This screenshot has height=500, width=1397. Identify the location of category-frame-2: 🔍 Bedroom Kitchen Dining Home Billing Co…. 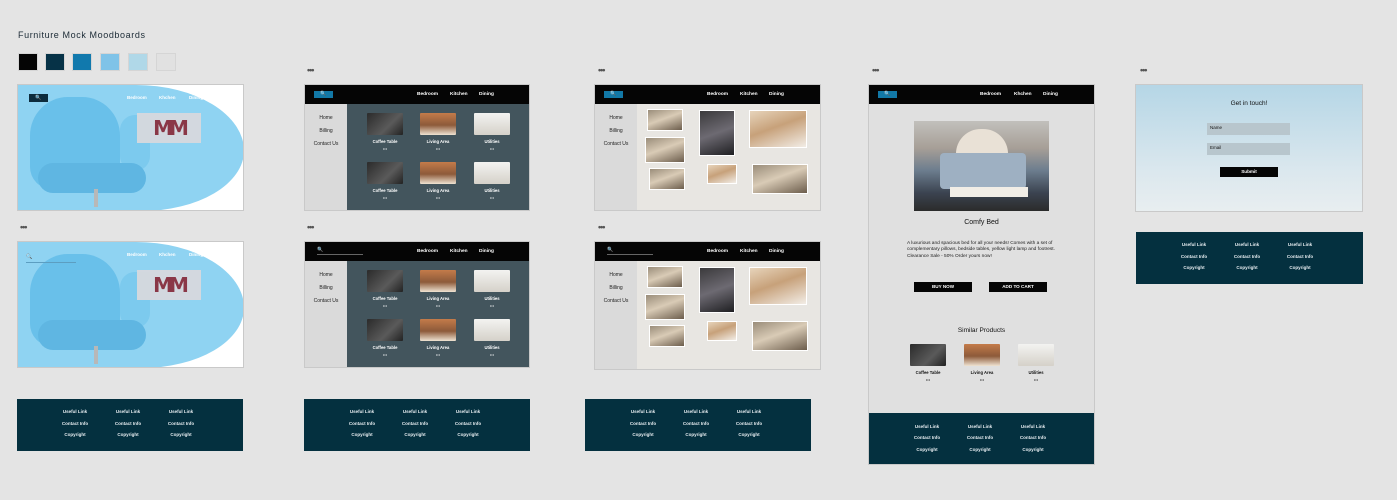
(417, 304).